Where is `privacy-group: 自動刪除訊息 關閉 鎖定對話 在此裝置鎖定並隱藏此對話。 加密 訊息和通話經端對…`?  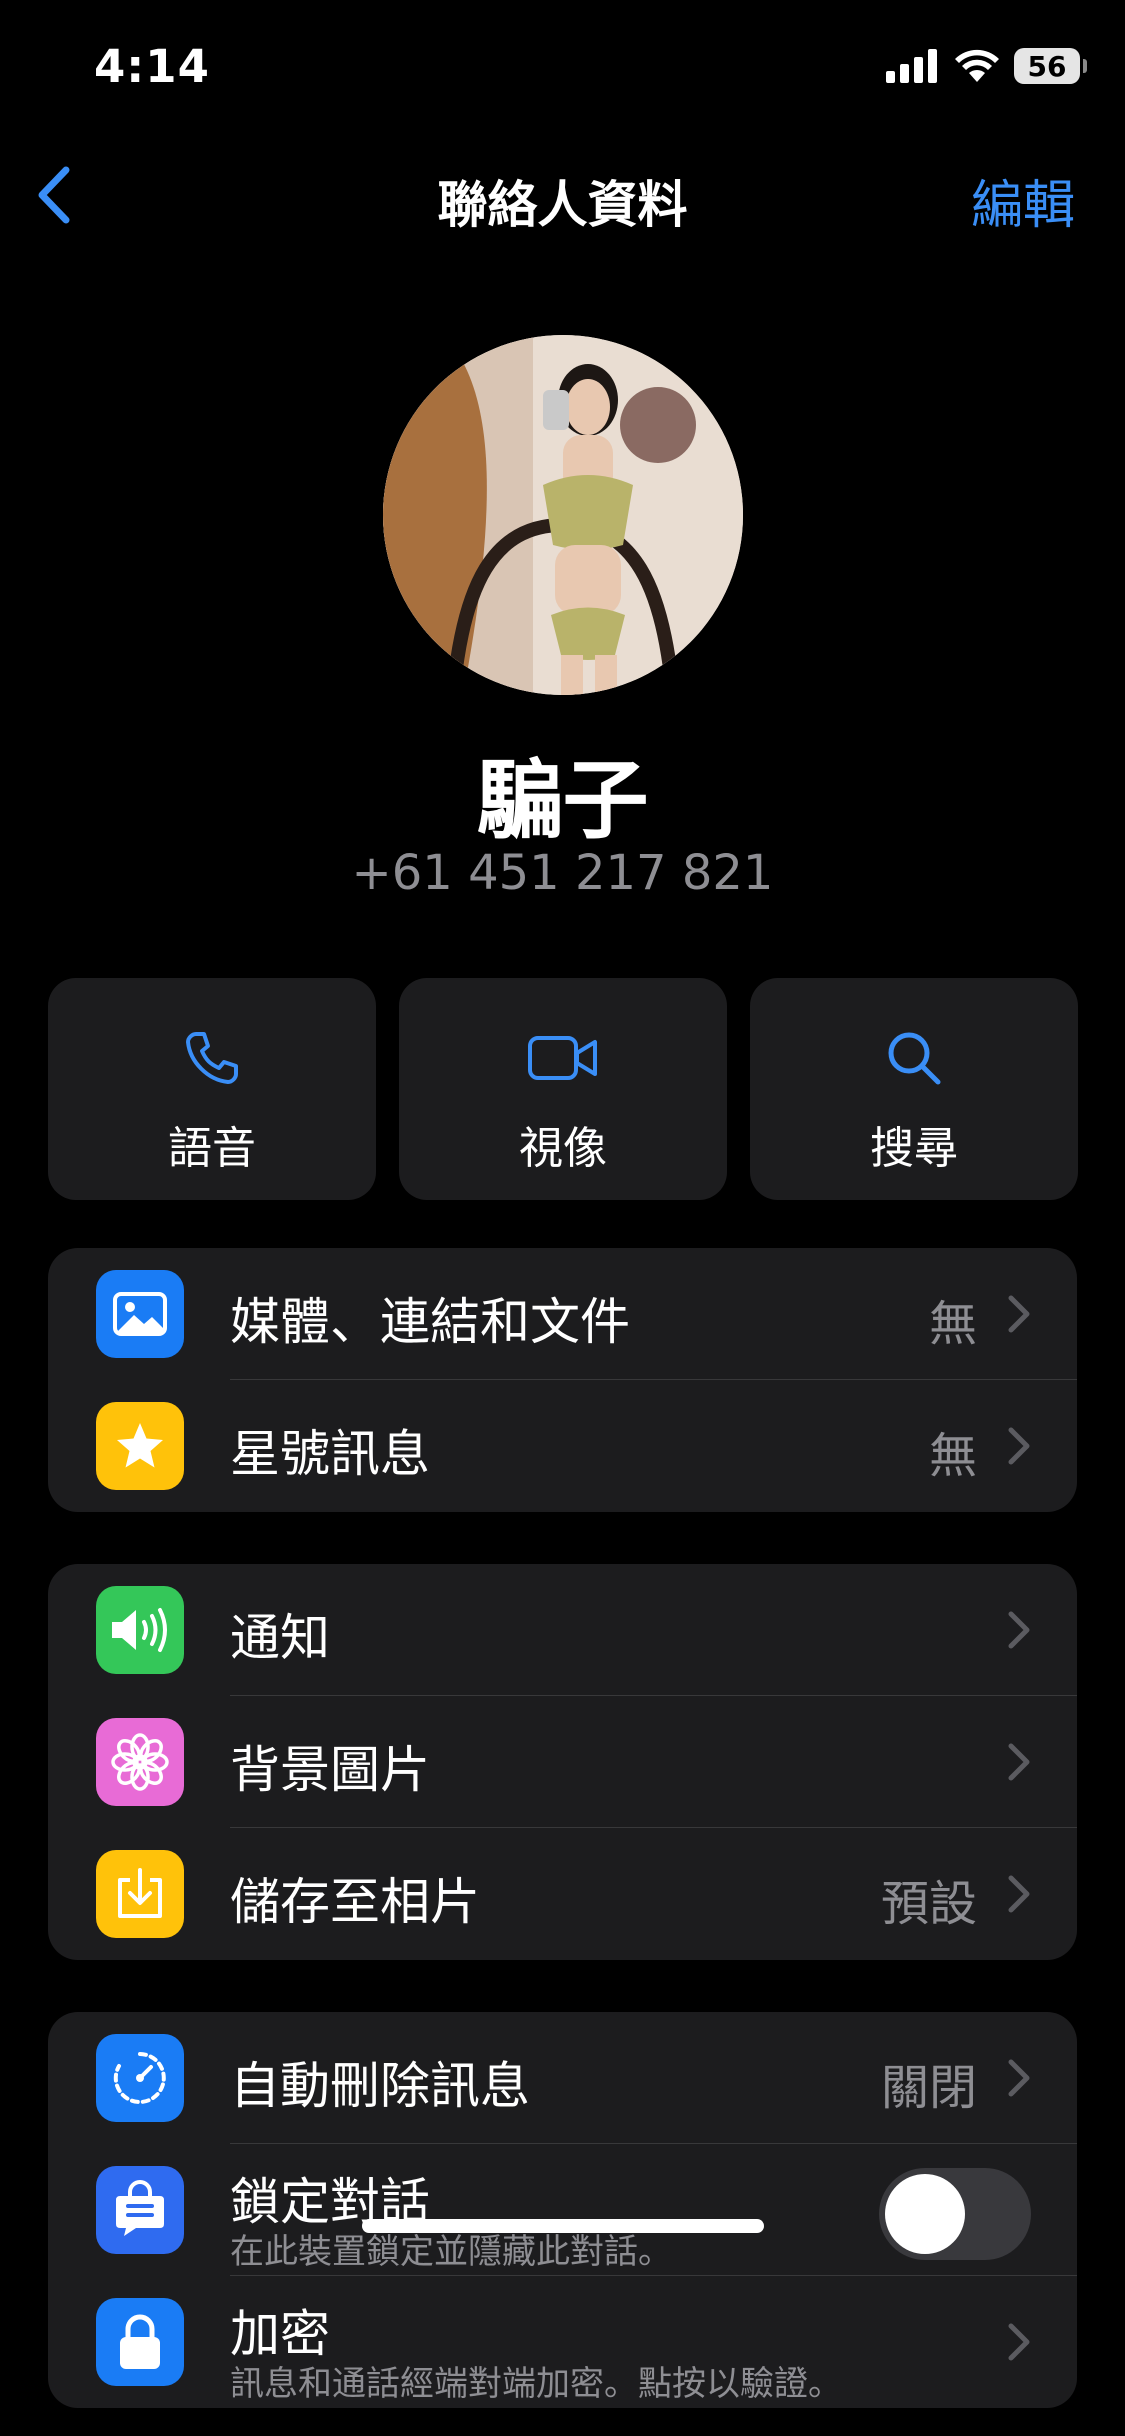
privacy-group: 自動刪除訊息 關閉 鎖定對話 在此裝置鎖定並隱藏此對話。 加密 訊息和通話經端對… is located at coordinates (562, 2210).